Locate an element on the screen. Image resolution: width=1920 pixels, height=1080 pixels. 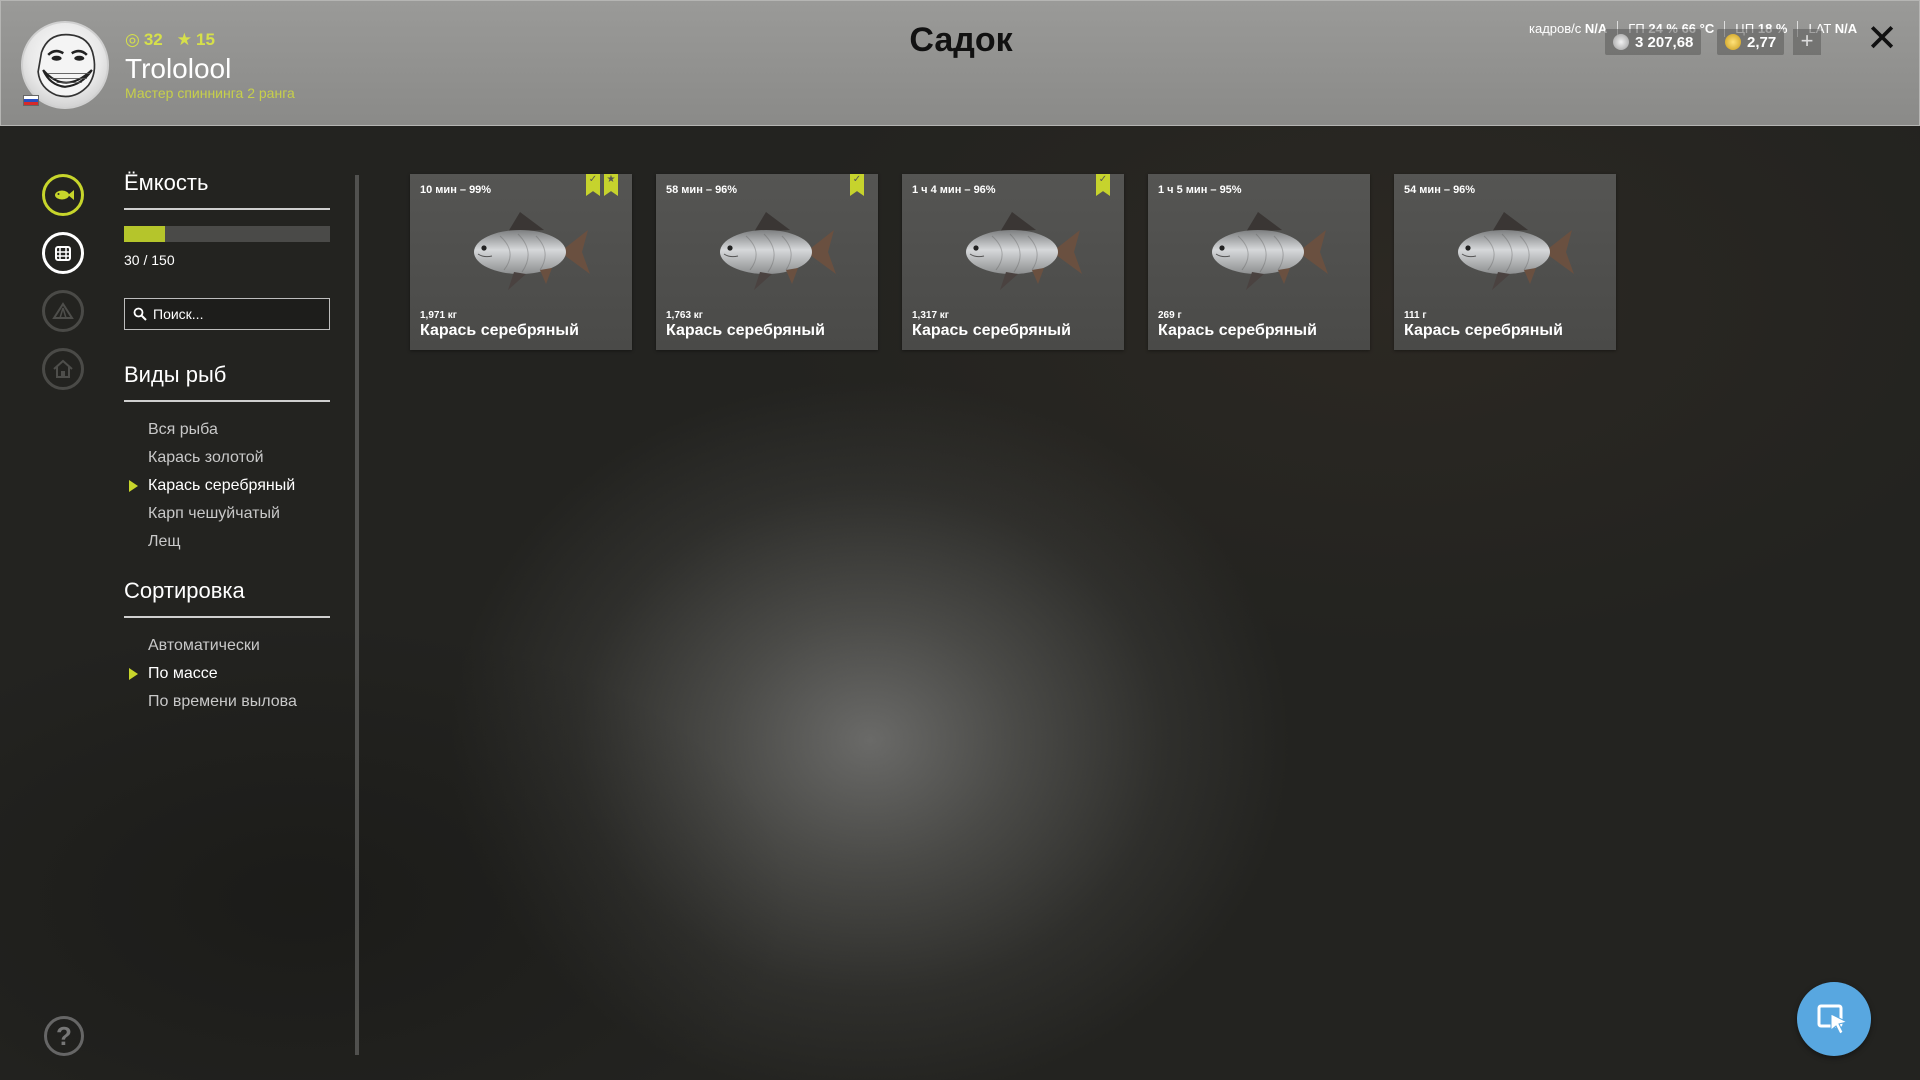
fish-card: 1 ч 5 мин – 95% 269 г Карась серебряный is located at coordinates (1259, 262).